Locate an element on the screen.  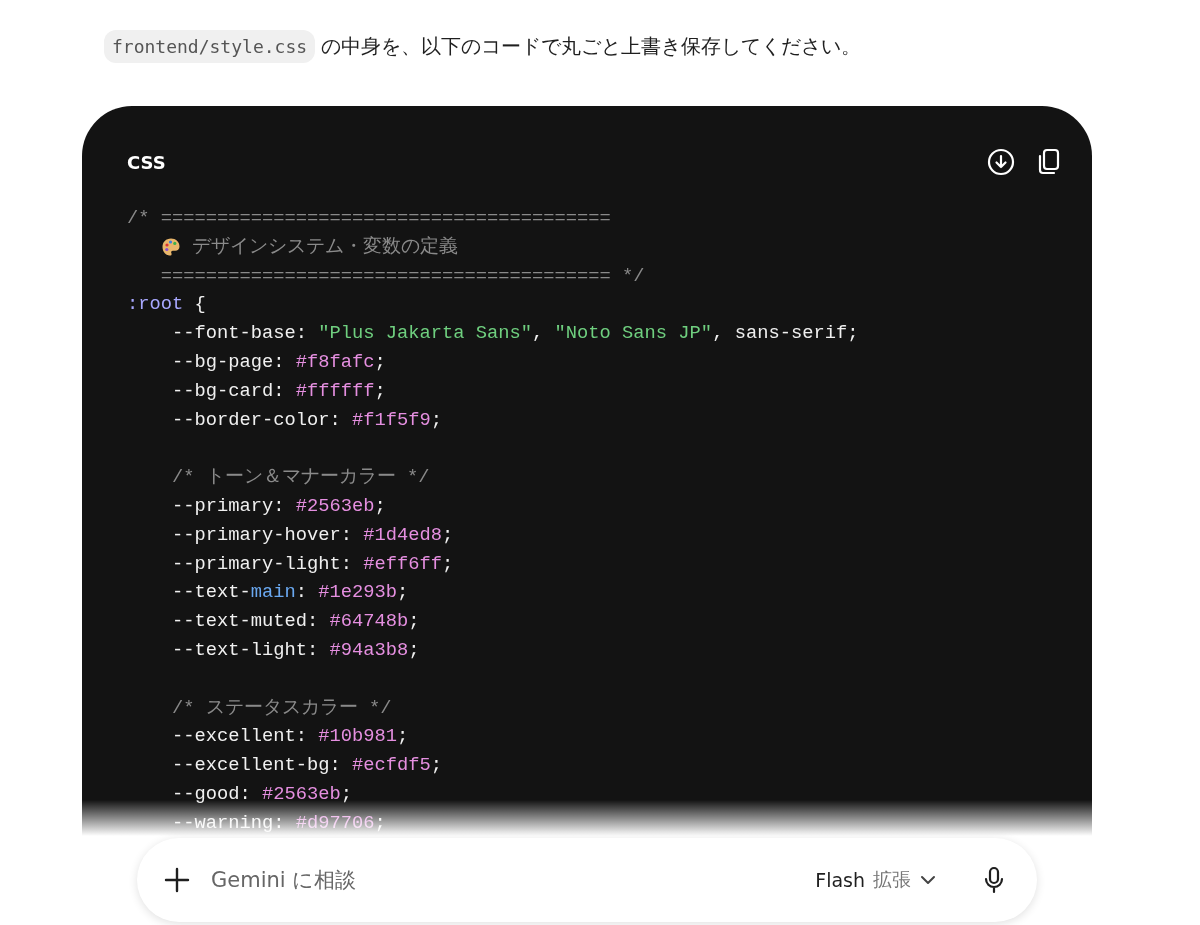
plus-icon is located at coordinates (177, 880).